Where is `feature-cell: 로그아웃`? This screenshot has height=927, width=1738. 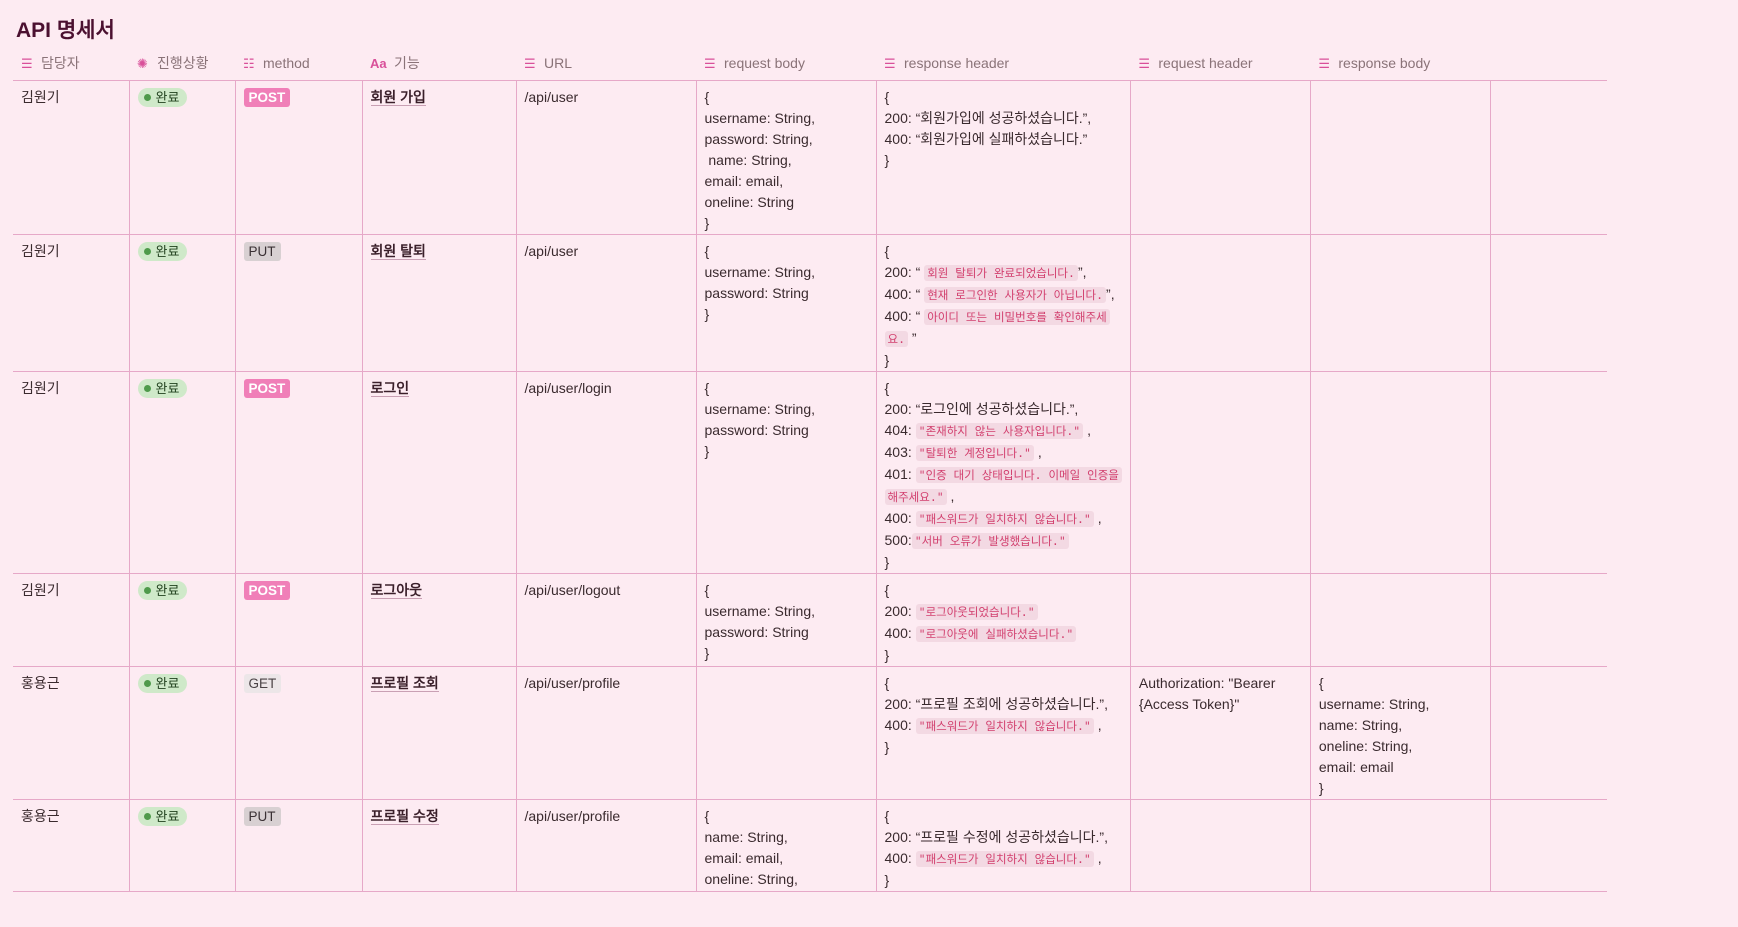
feature-cell: 로그아웃 is located at coordinates (439, 620).